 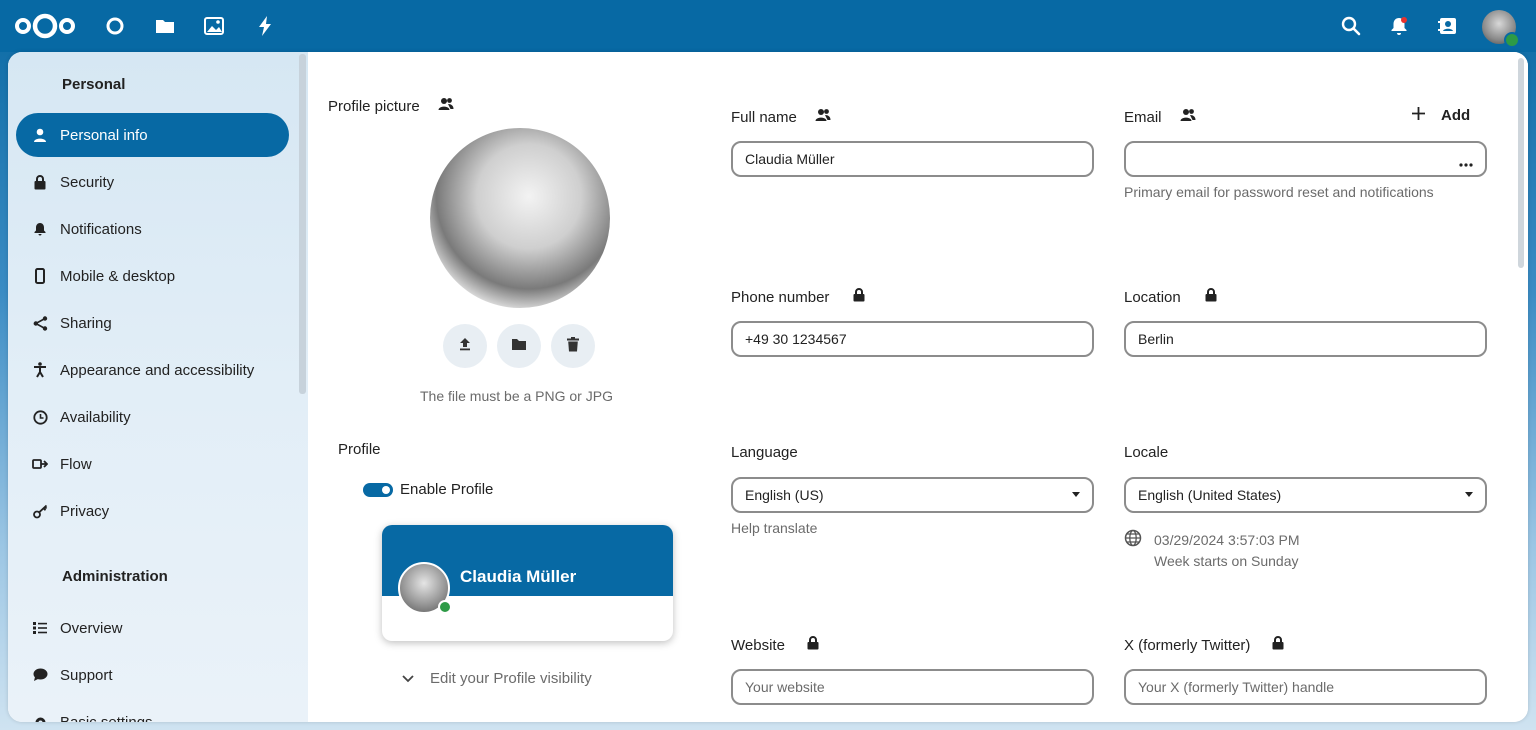 I want to click on enable-profile-label: Enable Profile, so click(x=446, y=489).